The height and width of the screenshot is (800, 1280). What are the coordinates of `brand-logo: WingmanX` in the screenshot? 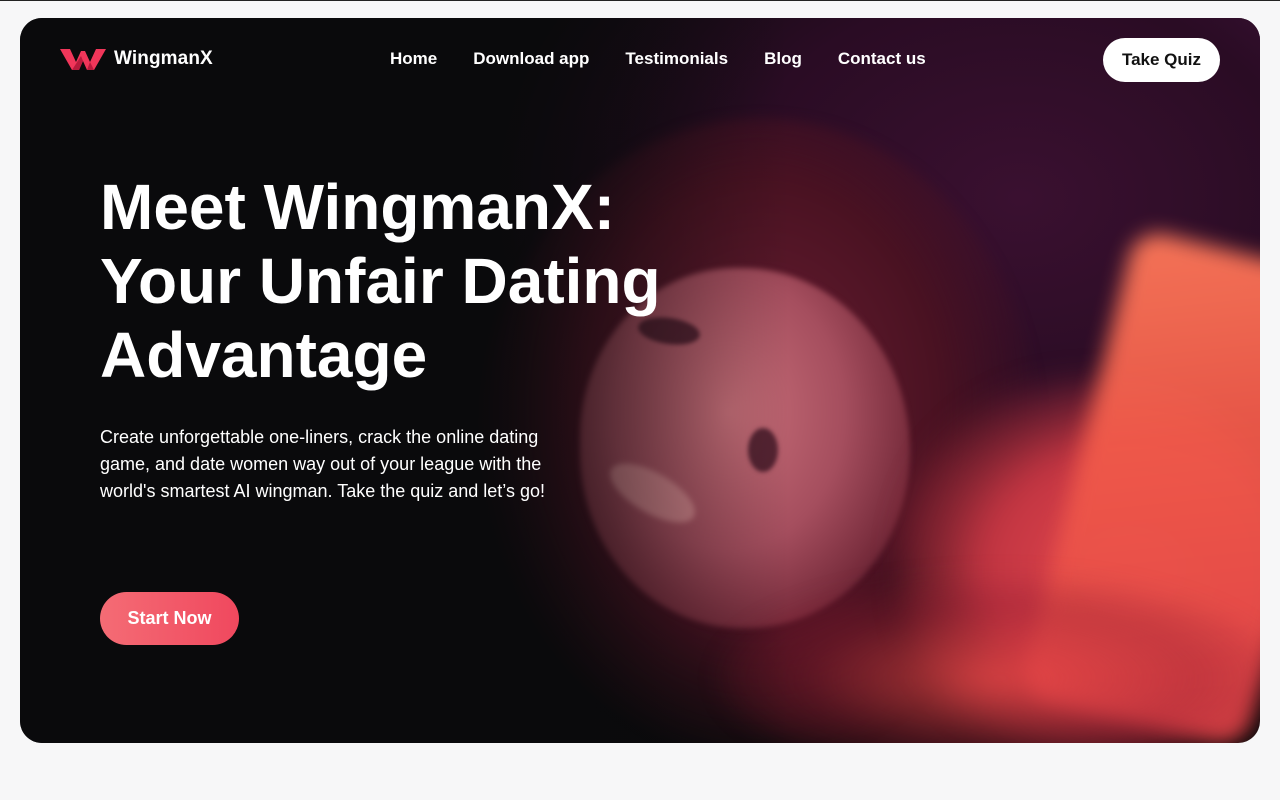 It's located at (136, 59).